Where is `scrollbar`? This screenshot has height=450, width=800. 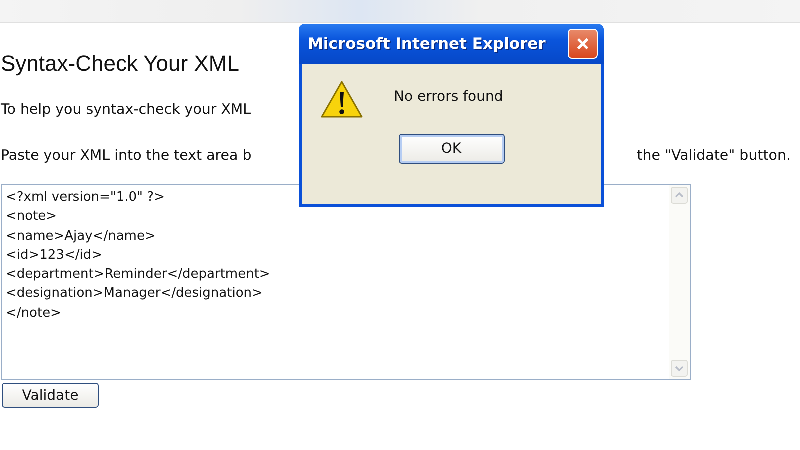
scrollbar is located at coordinates (679, 282).